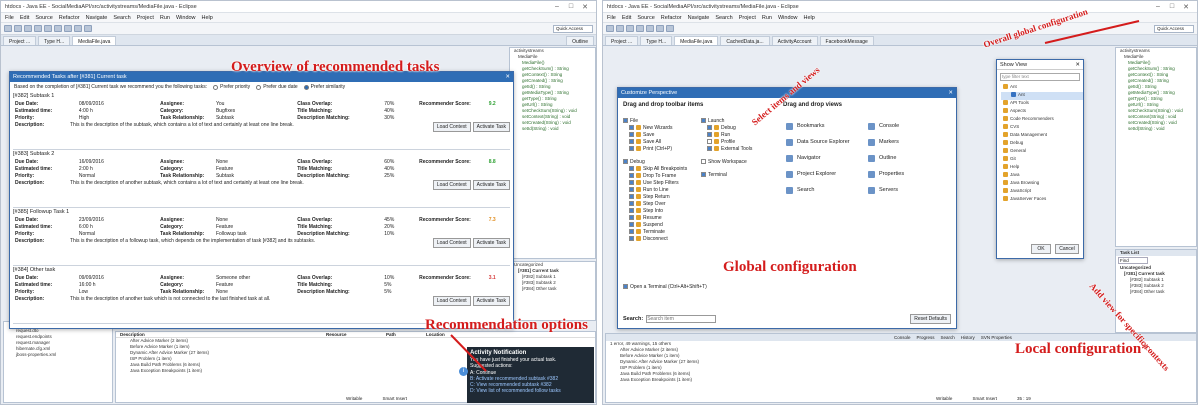  What do you see at coordinates (699, 18) in the screenshot?
I see `menu-navigate: Navigate` at bounding box center [699, 18].